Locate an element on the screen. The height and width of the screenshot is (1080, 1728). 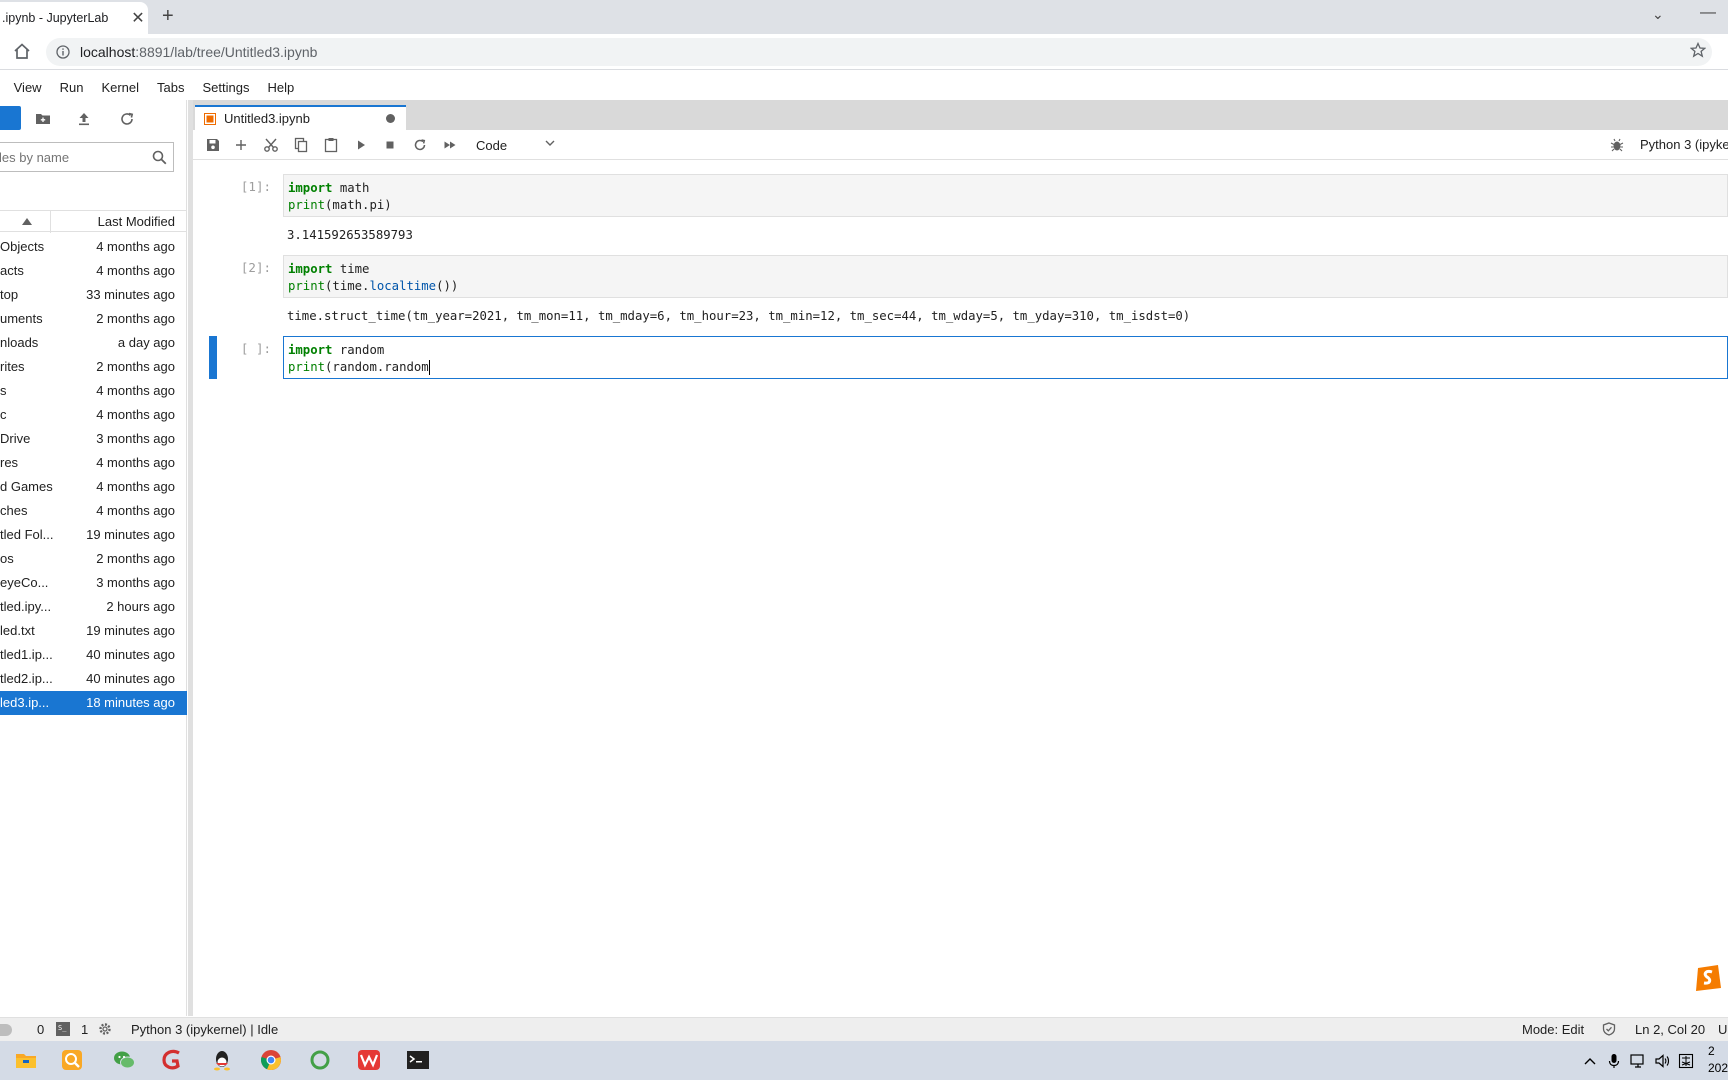
trust-shield-icon is located at coordinates (1609, 1029).